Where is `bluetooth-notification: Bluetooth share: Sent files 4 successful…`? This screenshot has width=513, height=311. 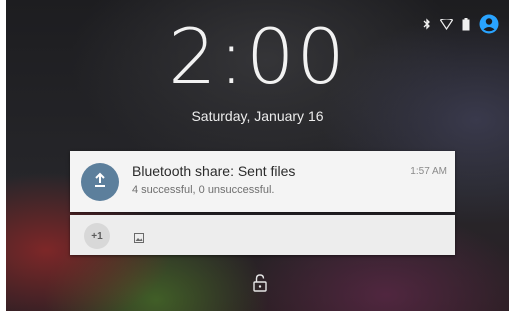 bluetooth-notification: Bluetooth share: Sent files 4 successful… is located at coordinates (262, 181).